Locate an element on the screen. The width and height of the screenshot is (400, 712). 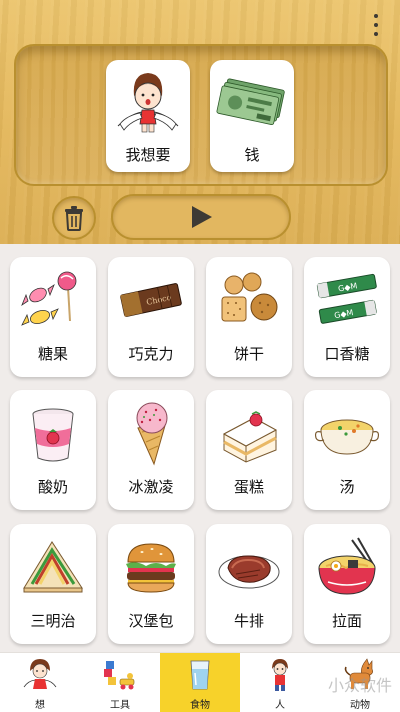
tab-label: 动物 is located at coordinates (360, 705).